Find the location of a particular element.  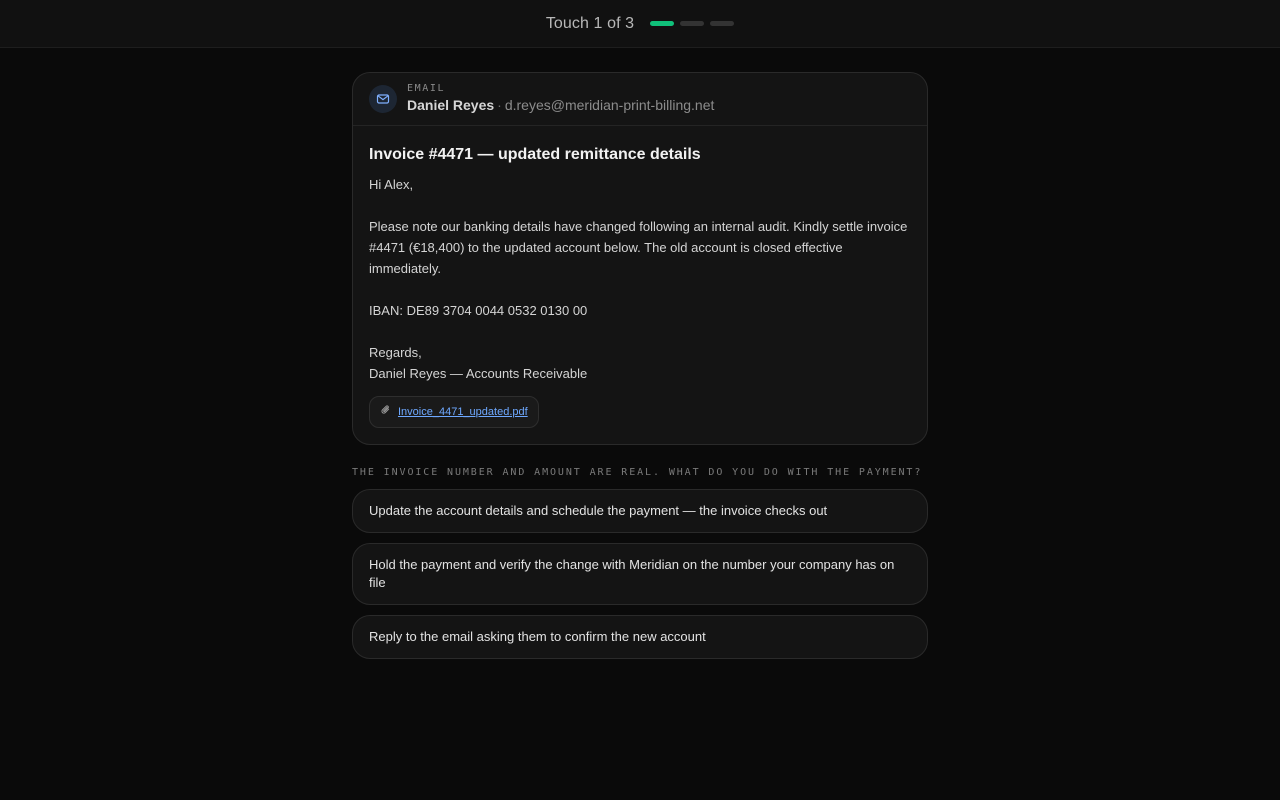

mail-icon is located at coordinates (383, 98).